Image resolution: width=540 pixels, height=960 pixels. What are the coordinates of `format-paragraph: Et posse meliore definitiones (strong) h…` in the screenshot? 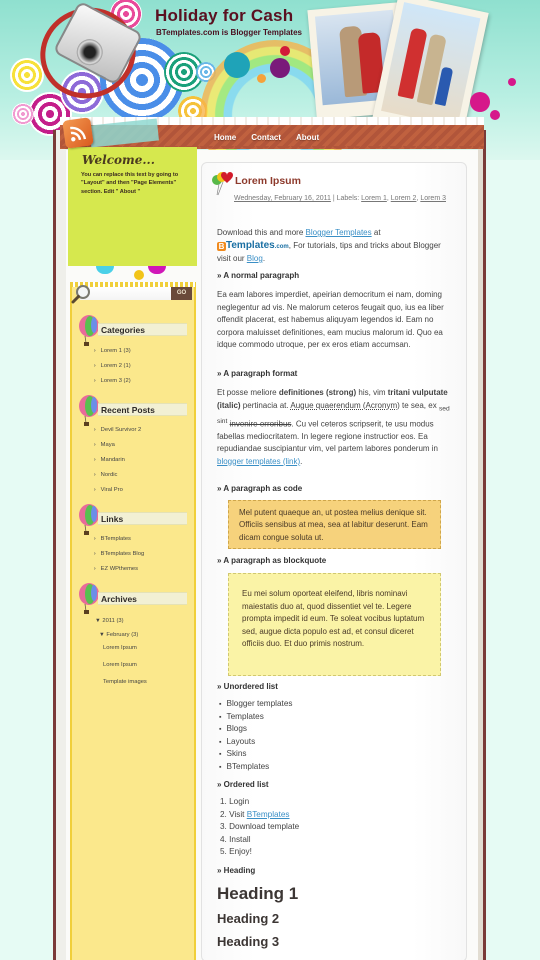 It's located at (333, 427).